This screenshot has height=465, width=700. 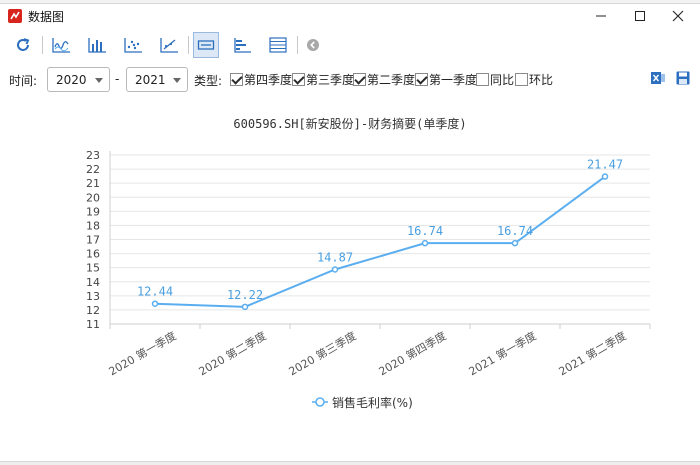 I want to click on checkbox-q3: 第三季度, so click(x=323, y=79).